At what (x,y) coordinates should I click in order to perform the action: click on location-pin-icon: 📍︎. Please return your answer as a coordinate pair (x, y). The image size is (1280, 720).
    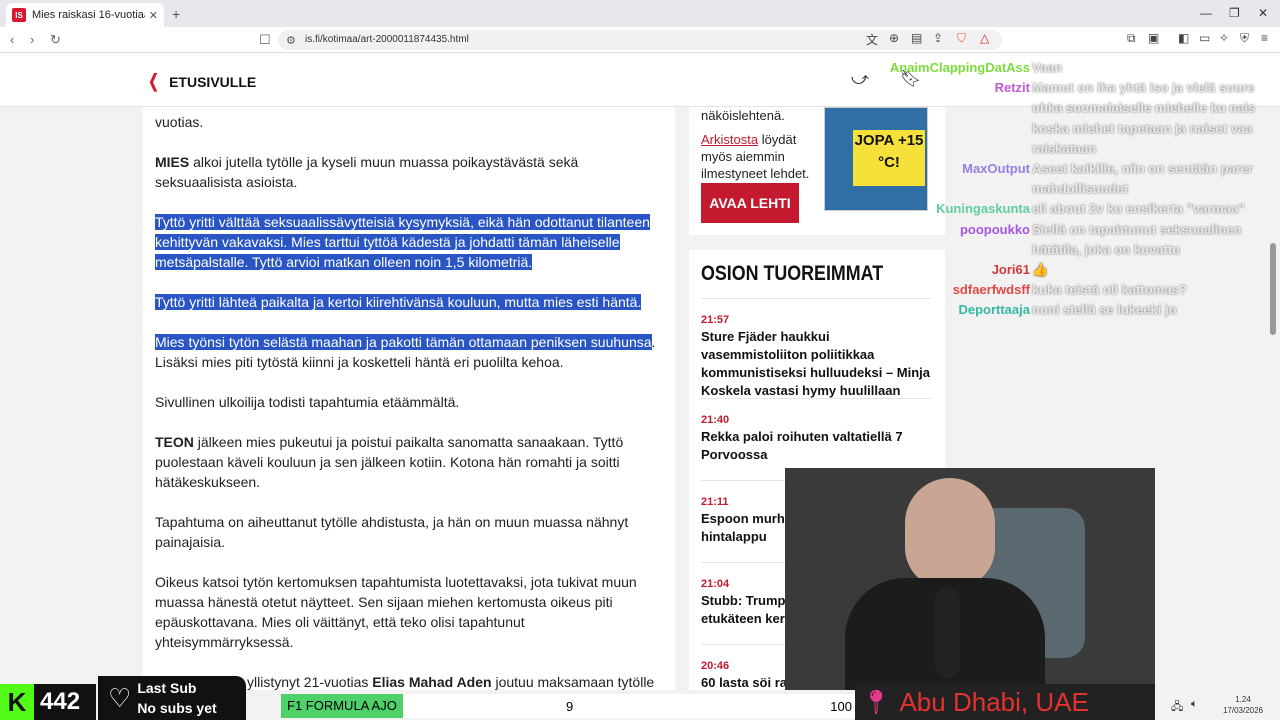
    Looking at the image, I should click on (876, 702).